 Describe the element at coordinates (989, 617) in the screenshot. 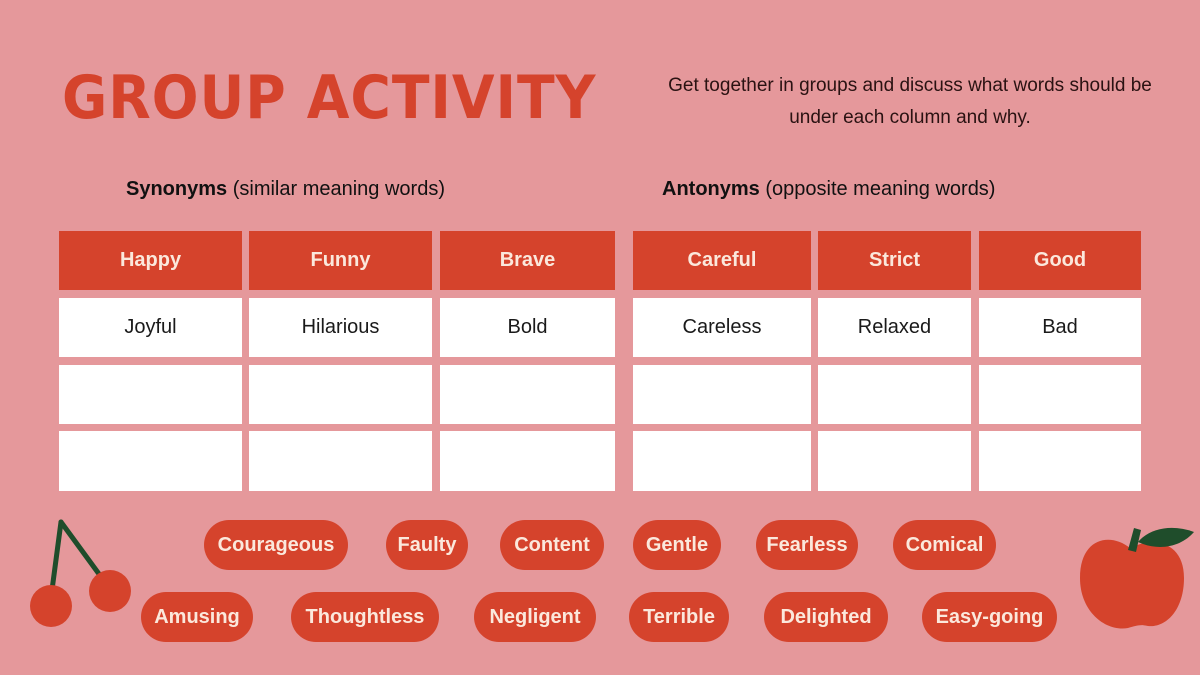

I see `word-chip: Easy-going` at that location.